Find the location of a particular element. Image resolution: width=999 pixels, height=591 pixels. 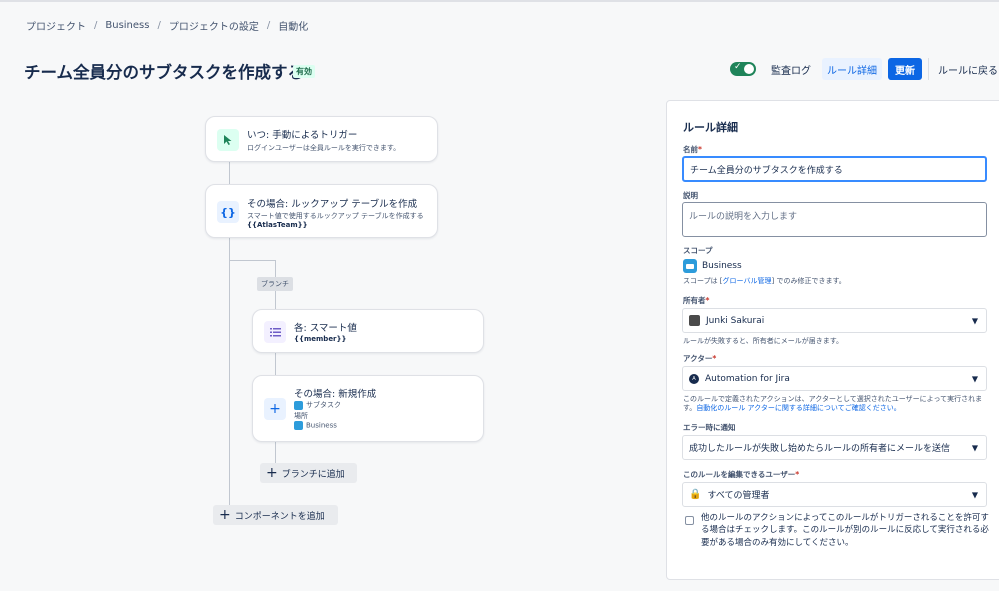

editors-label: このルールを編集できるユーザー* is located at coordinates (741, 474).